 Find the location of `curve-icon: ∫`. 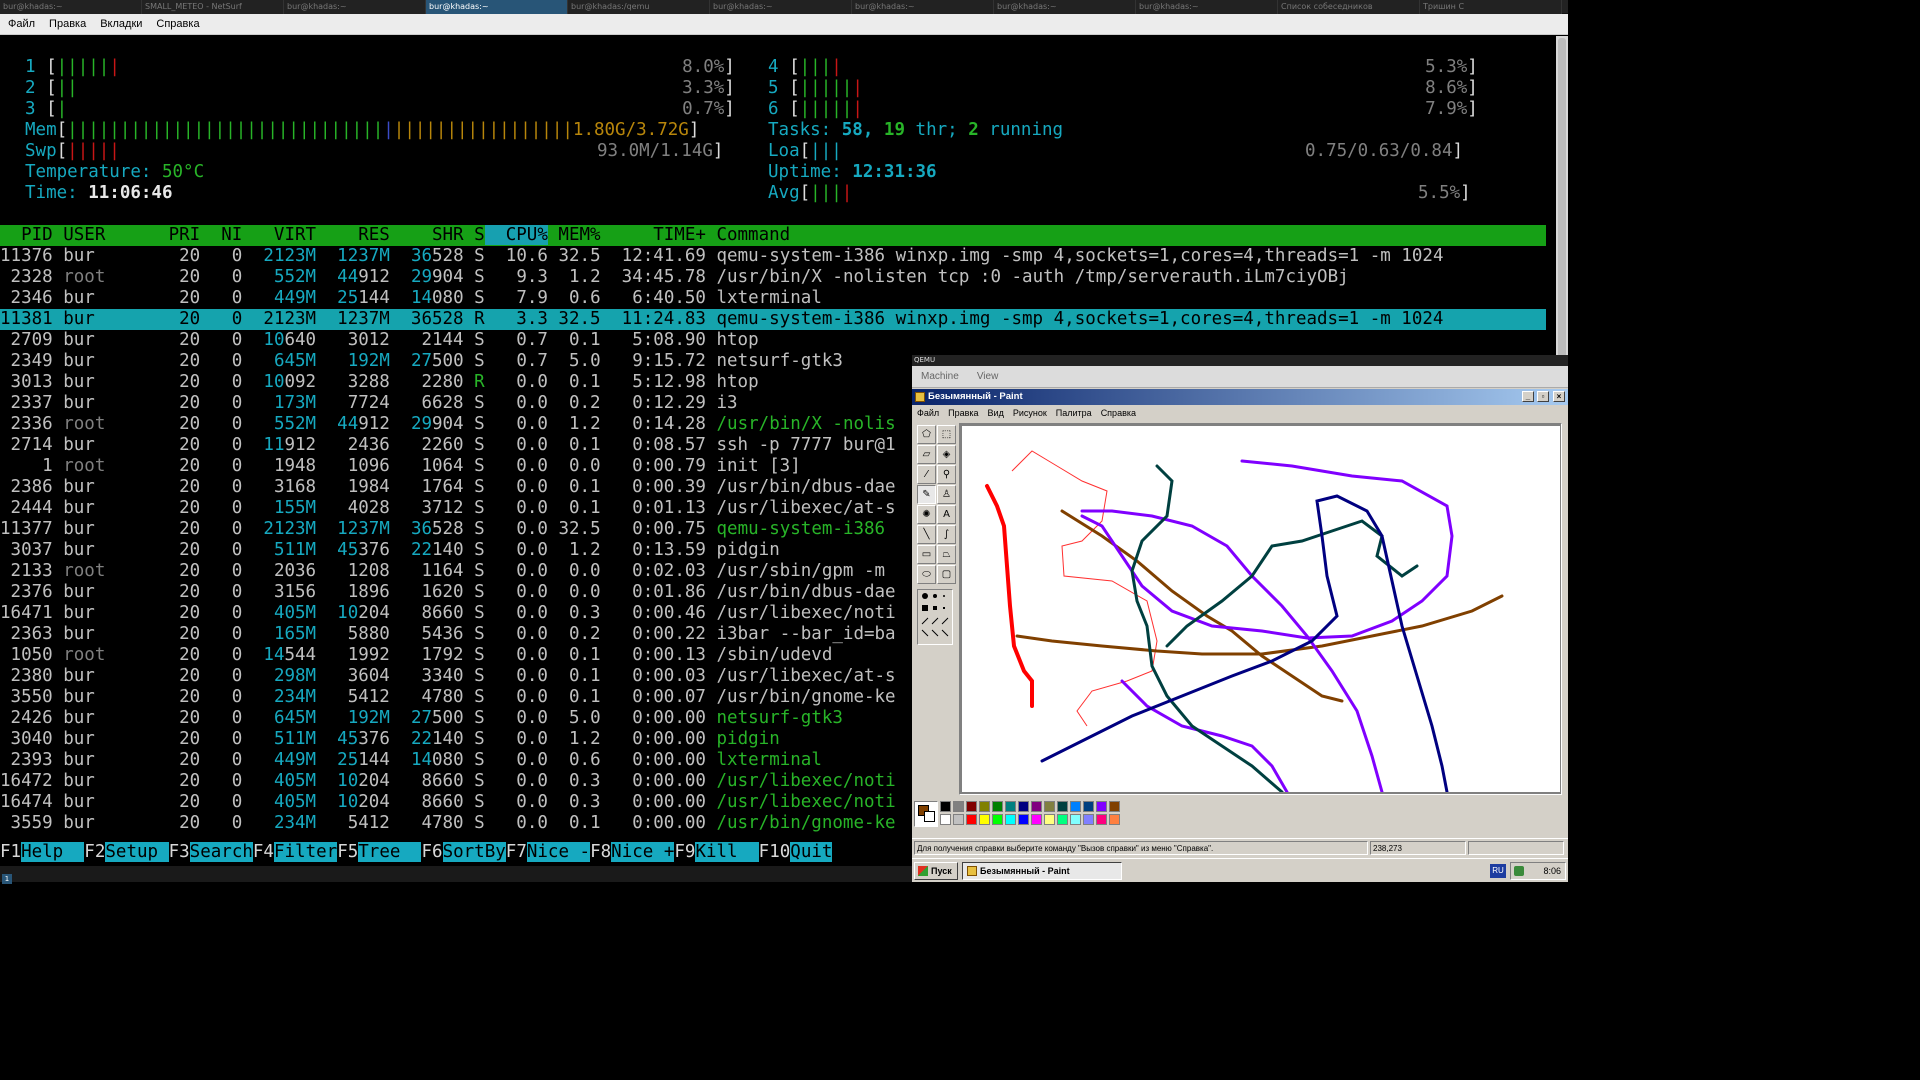

curve-icon: ∫ is located at coordinates (946, 534).